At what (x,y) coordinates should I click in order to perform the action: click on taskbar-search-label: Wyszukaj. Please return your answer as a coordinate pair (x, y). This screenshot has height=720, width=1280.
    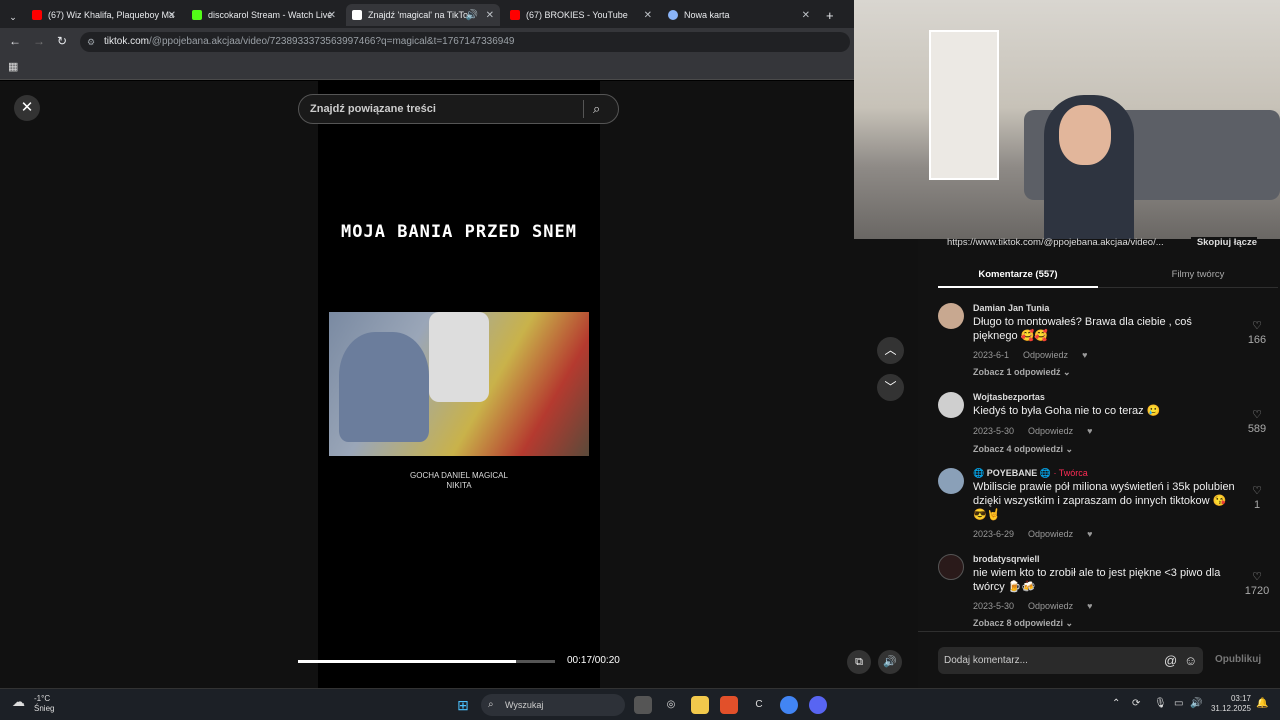
    Looking at the image, I should click on (524, 705).